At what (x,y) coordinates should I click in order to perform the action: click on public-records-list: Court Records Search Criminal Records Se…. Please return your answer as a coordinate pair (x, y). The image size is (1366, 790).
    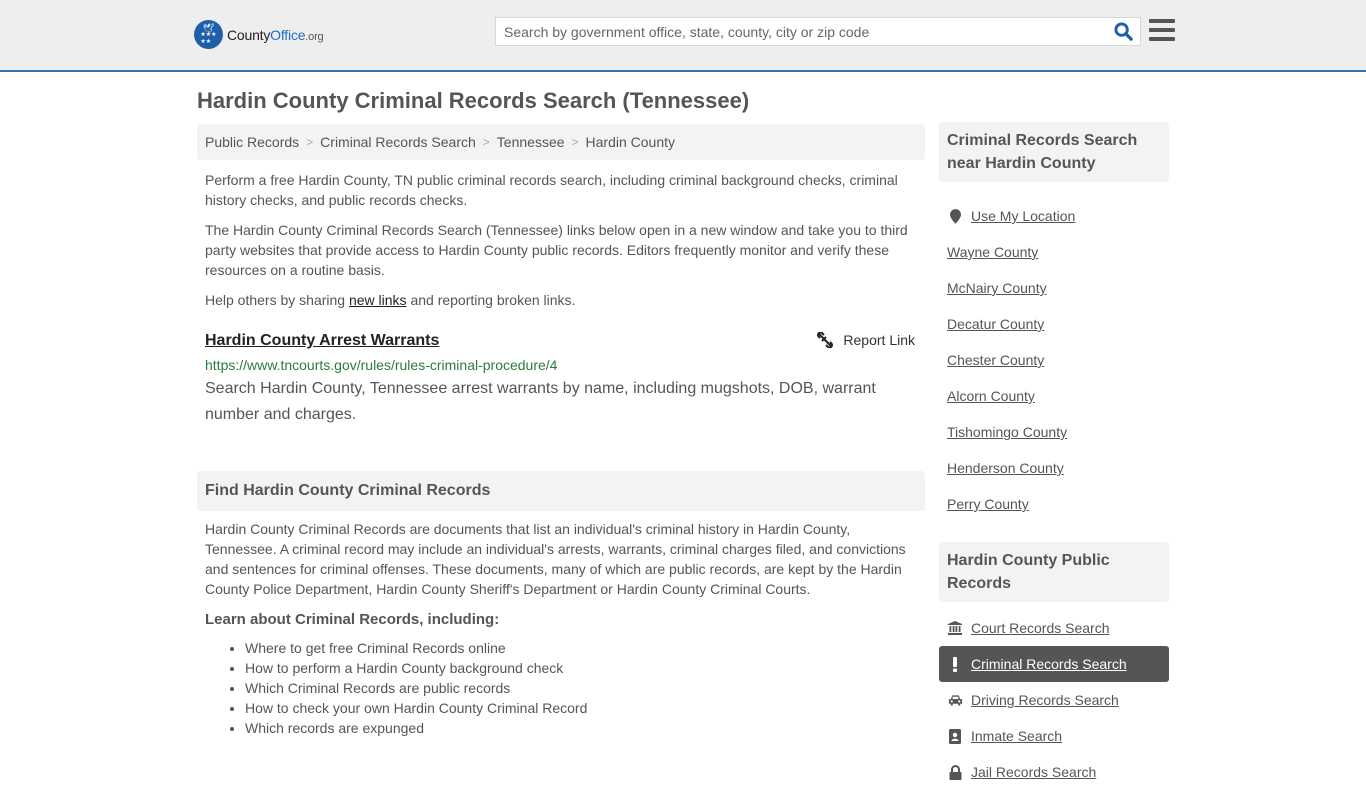
    Looking at the image, I should click on (1054, 700).